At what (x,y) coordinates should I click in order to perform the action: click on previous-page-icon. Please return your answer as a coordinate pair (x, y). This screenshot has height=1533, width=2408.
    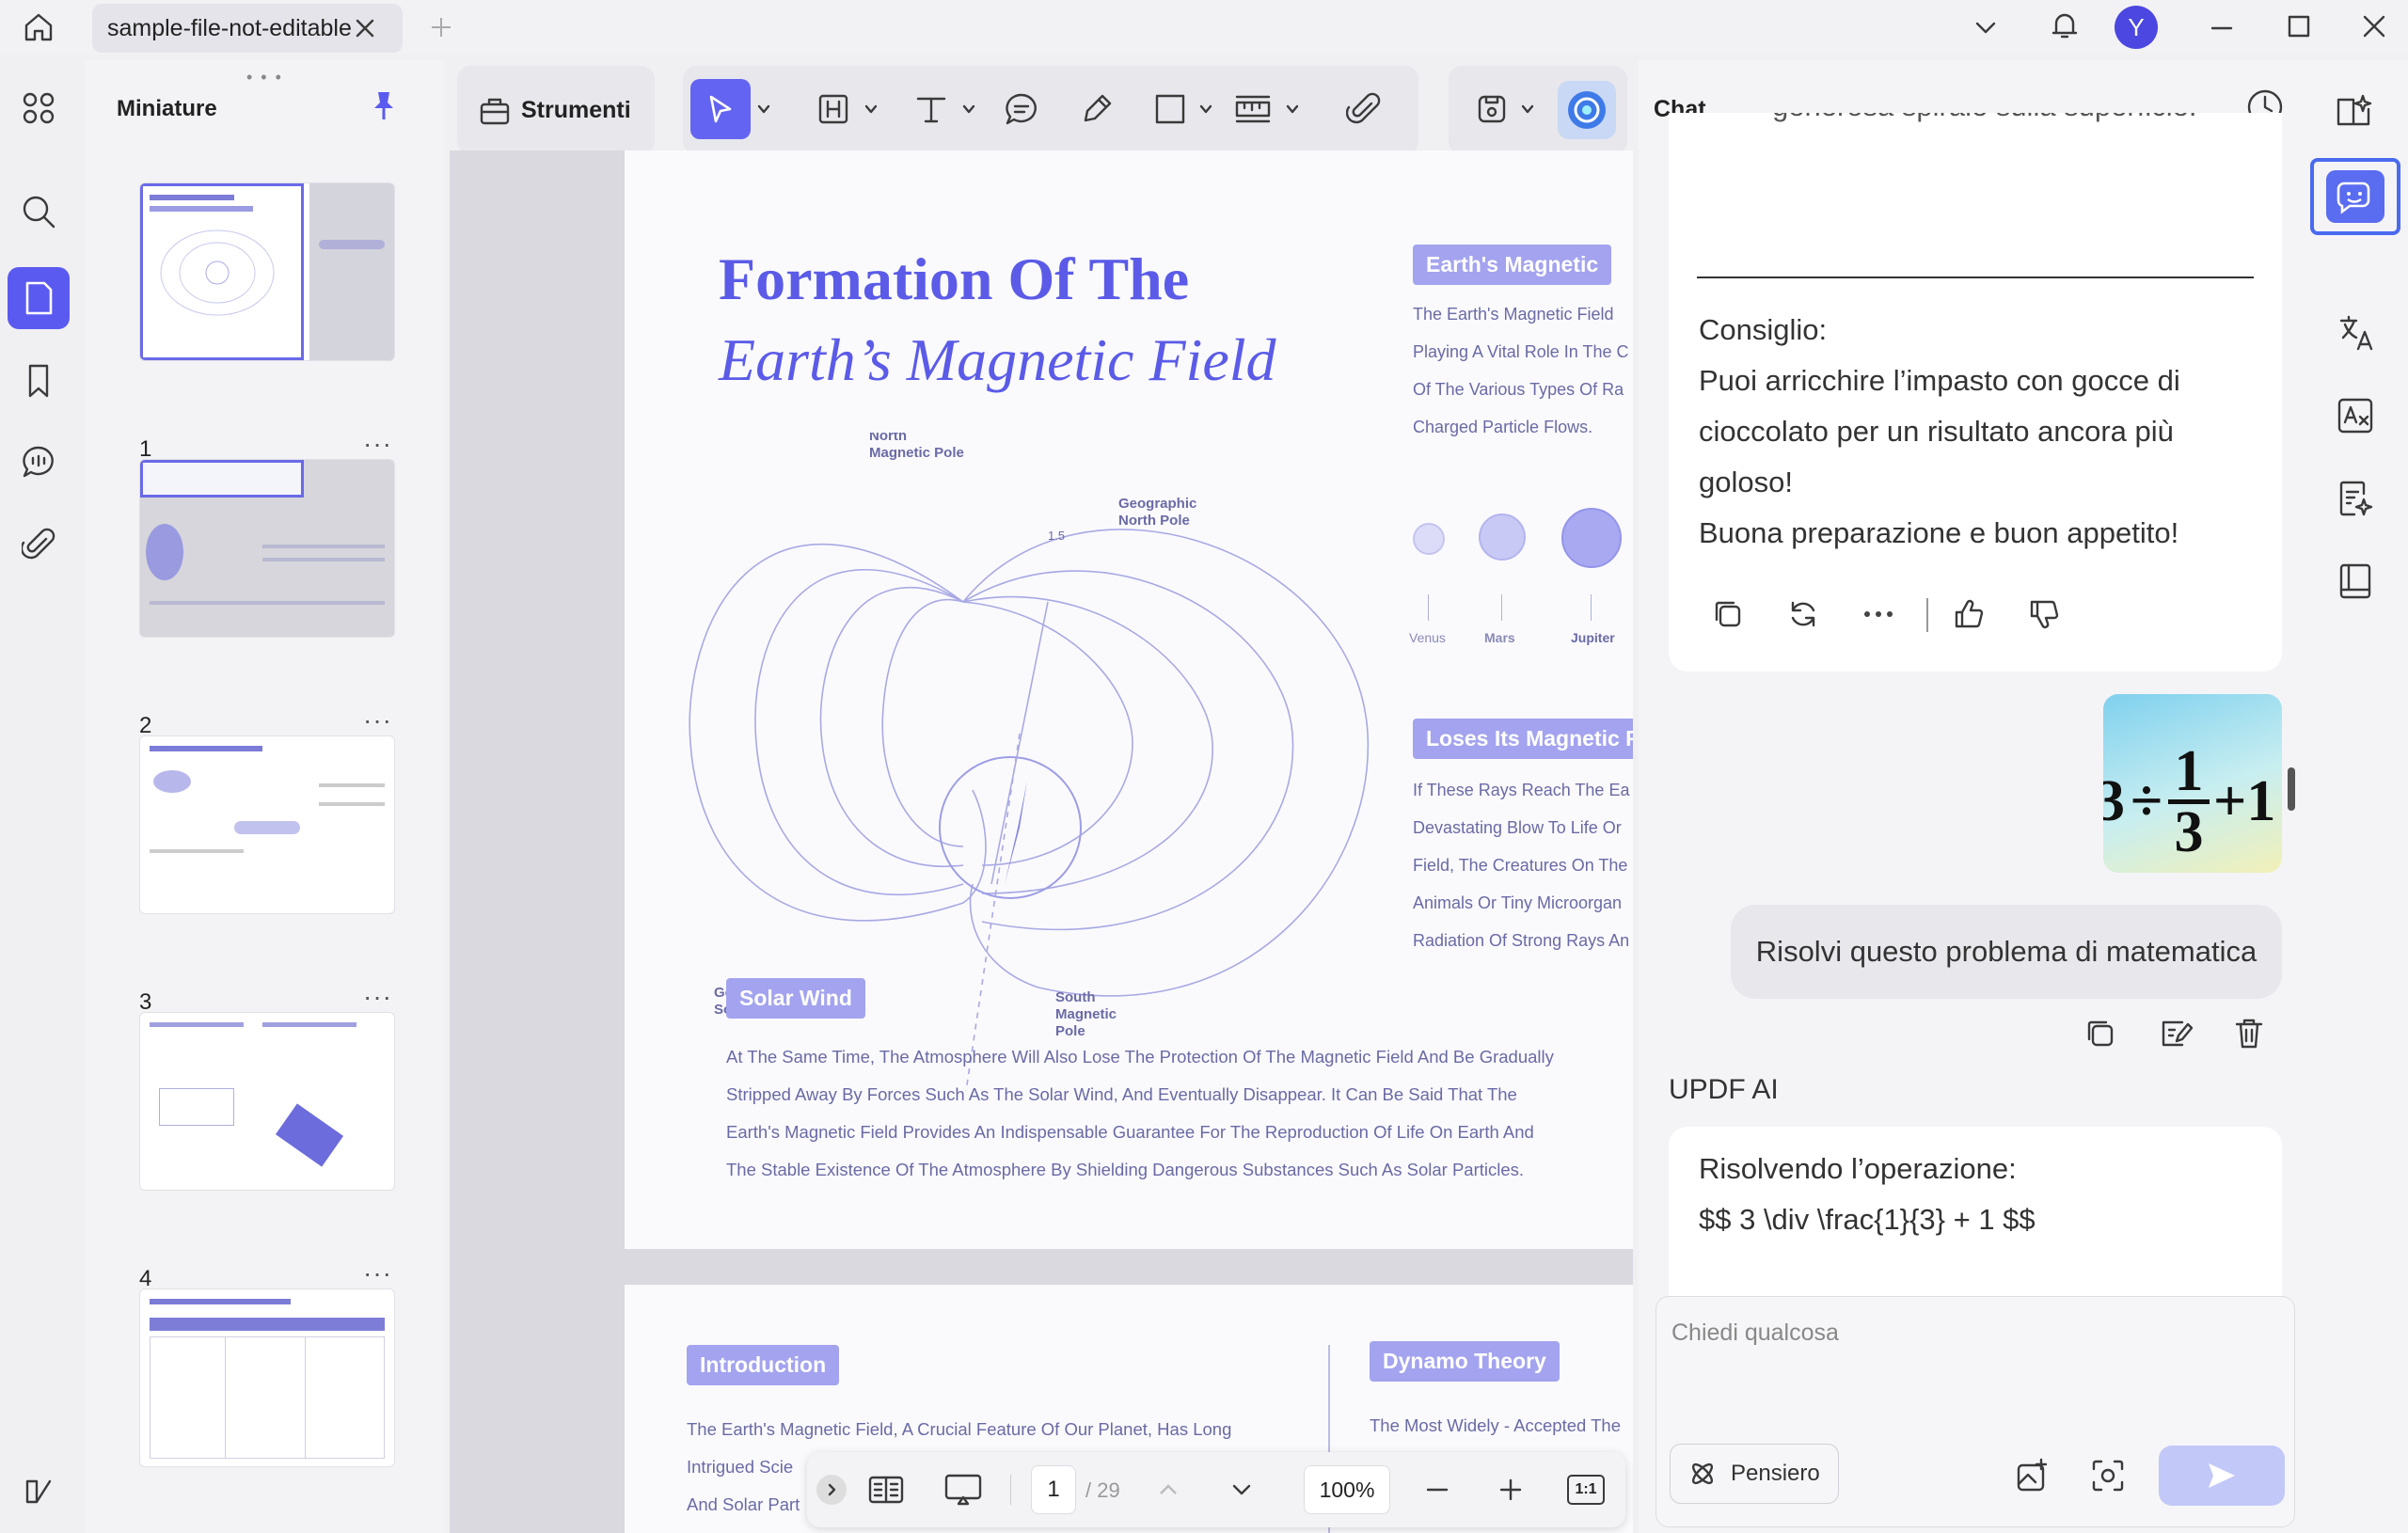
    Looking at the image, I should click on (1168, 1490).